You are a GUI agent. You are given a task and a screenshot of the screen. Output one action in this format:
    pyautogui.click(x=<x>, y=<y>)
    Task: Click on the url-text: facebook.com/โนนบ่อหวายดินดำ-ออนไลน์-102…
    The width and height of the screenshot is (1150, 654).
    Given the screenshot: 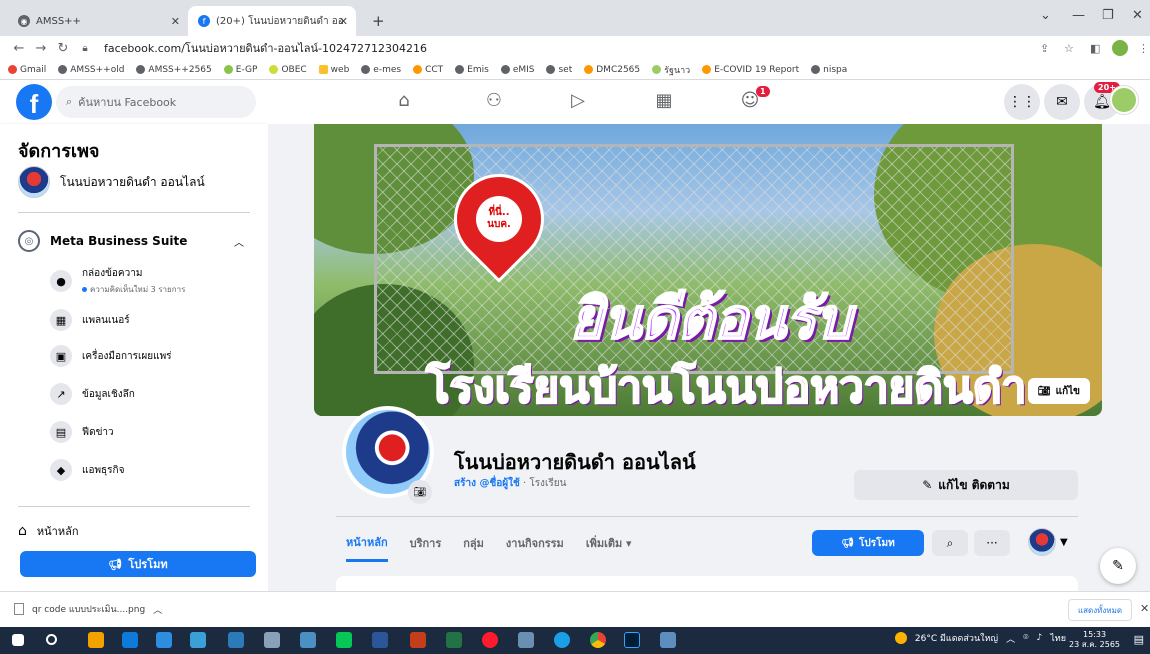 What is the action you would take?
    pyautogui.click(x=265, y=48)
    